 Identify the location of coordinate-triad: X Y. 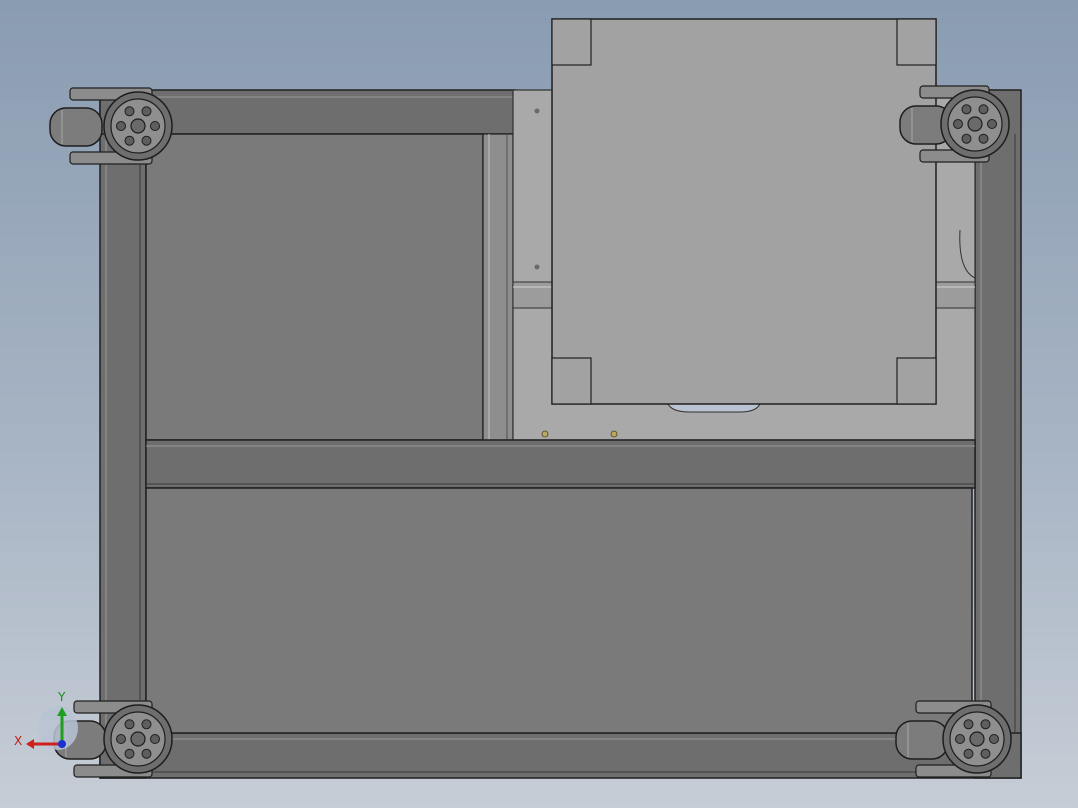
(46, 720).